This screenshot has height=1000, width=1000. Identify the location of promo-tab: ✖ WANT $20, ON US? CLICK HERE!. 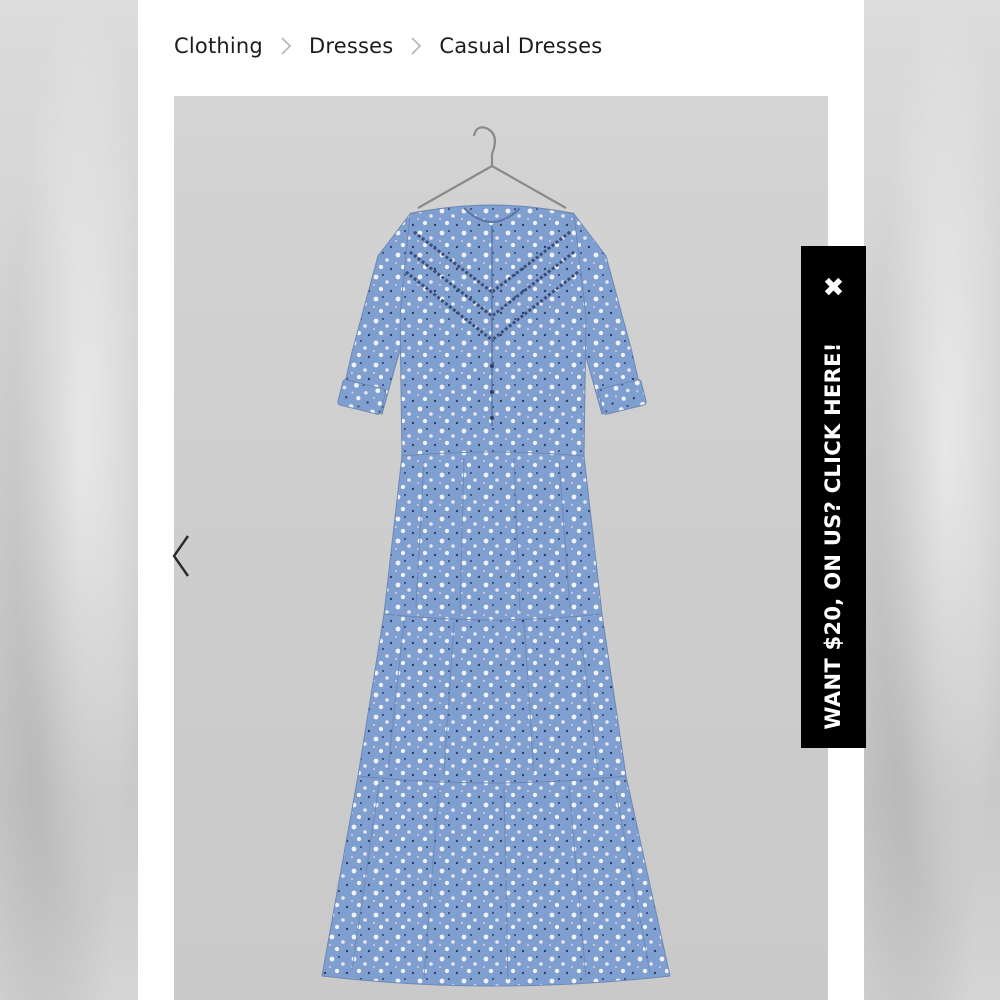
(833, 497).